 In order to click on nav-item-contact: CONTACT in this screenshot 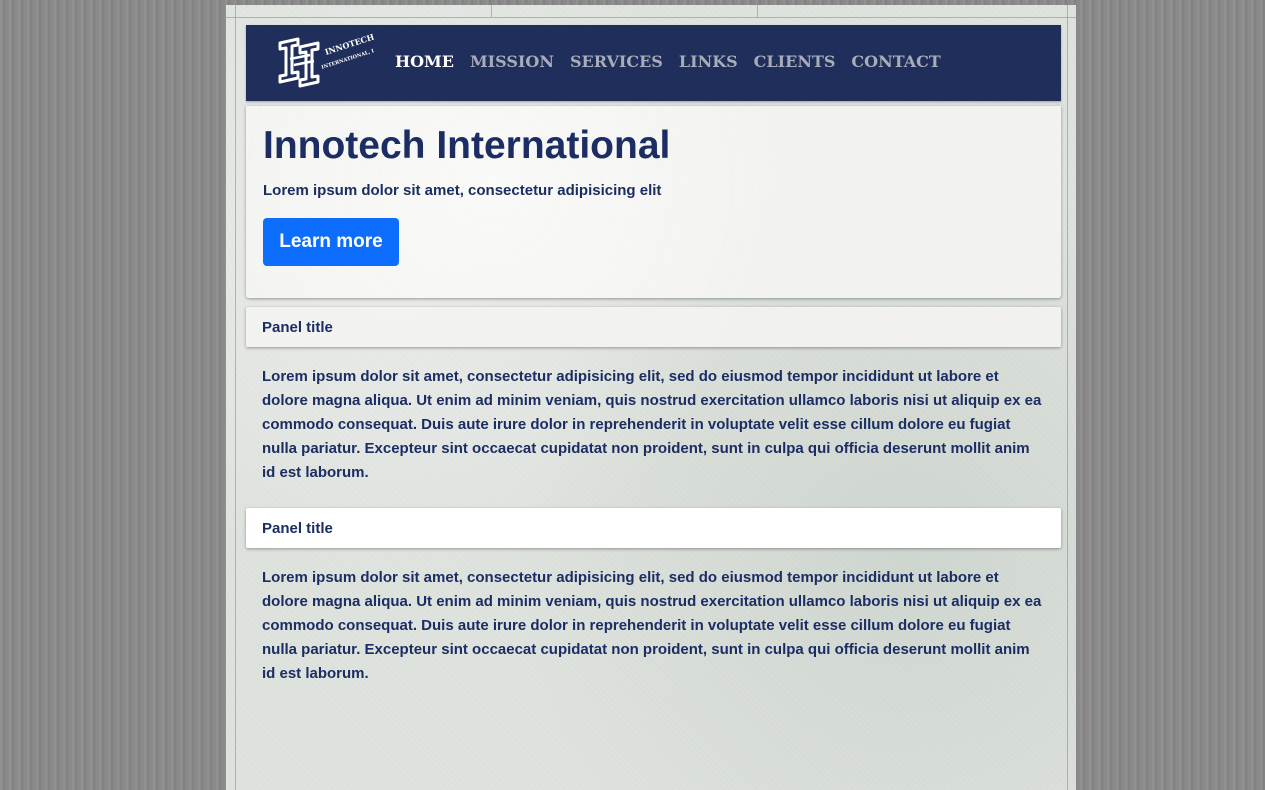, I will do `click(895, 62)`.